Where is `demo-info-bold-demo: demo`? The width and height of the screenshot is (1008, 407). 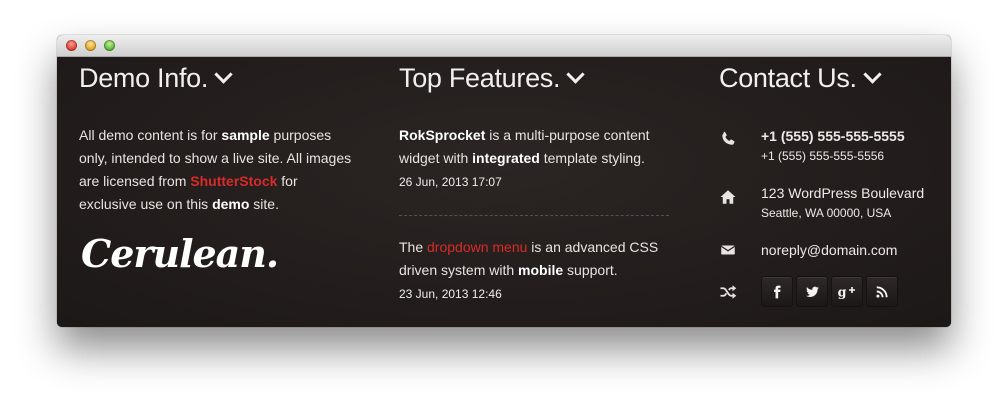
demo-info-bold-demo: demo is located at coordinates (231, 204).